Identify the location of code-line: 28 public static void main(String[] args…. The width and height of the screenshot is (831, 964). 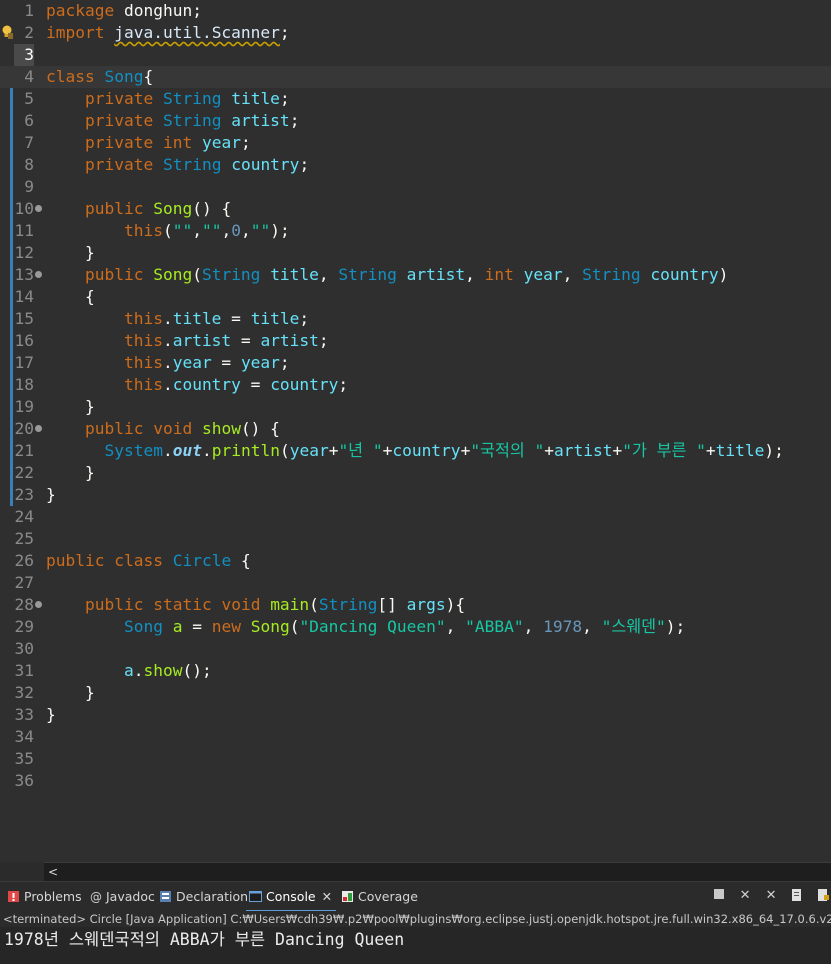
(415, 605).